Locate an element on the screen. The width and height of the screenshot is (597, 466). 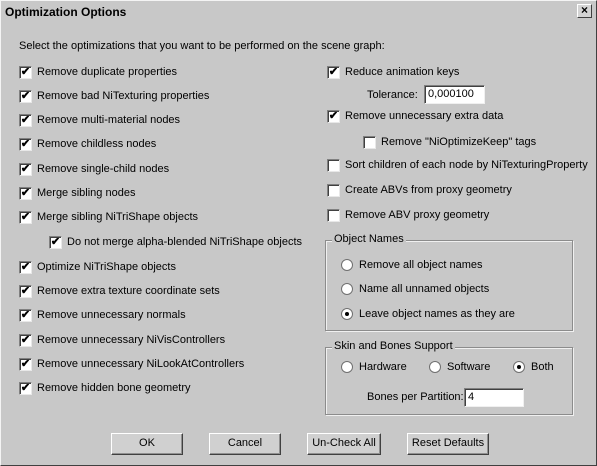
skin-bones-group: Skin and Bones Support is located at coordinates (449, 377).